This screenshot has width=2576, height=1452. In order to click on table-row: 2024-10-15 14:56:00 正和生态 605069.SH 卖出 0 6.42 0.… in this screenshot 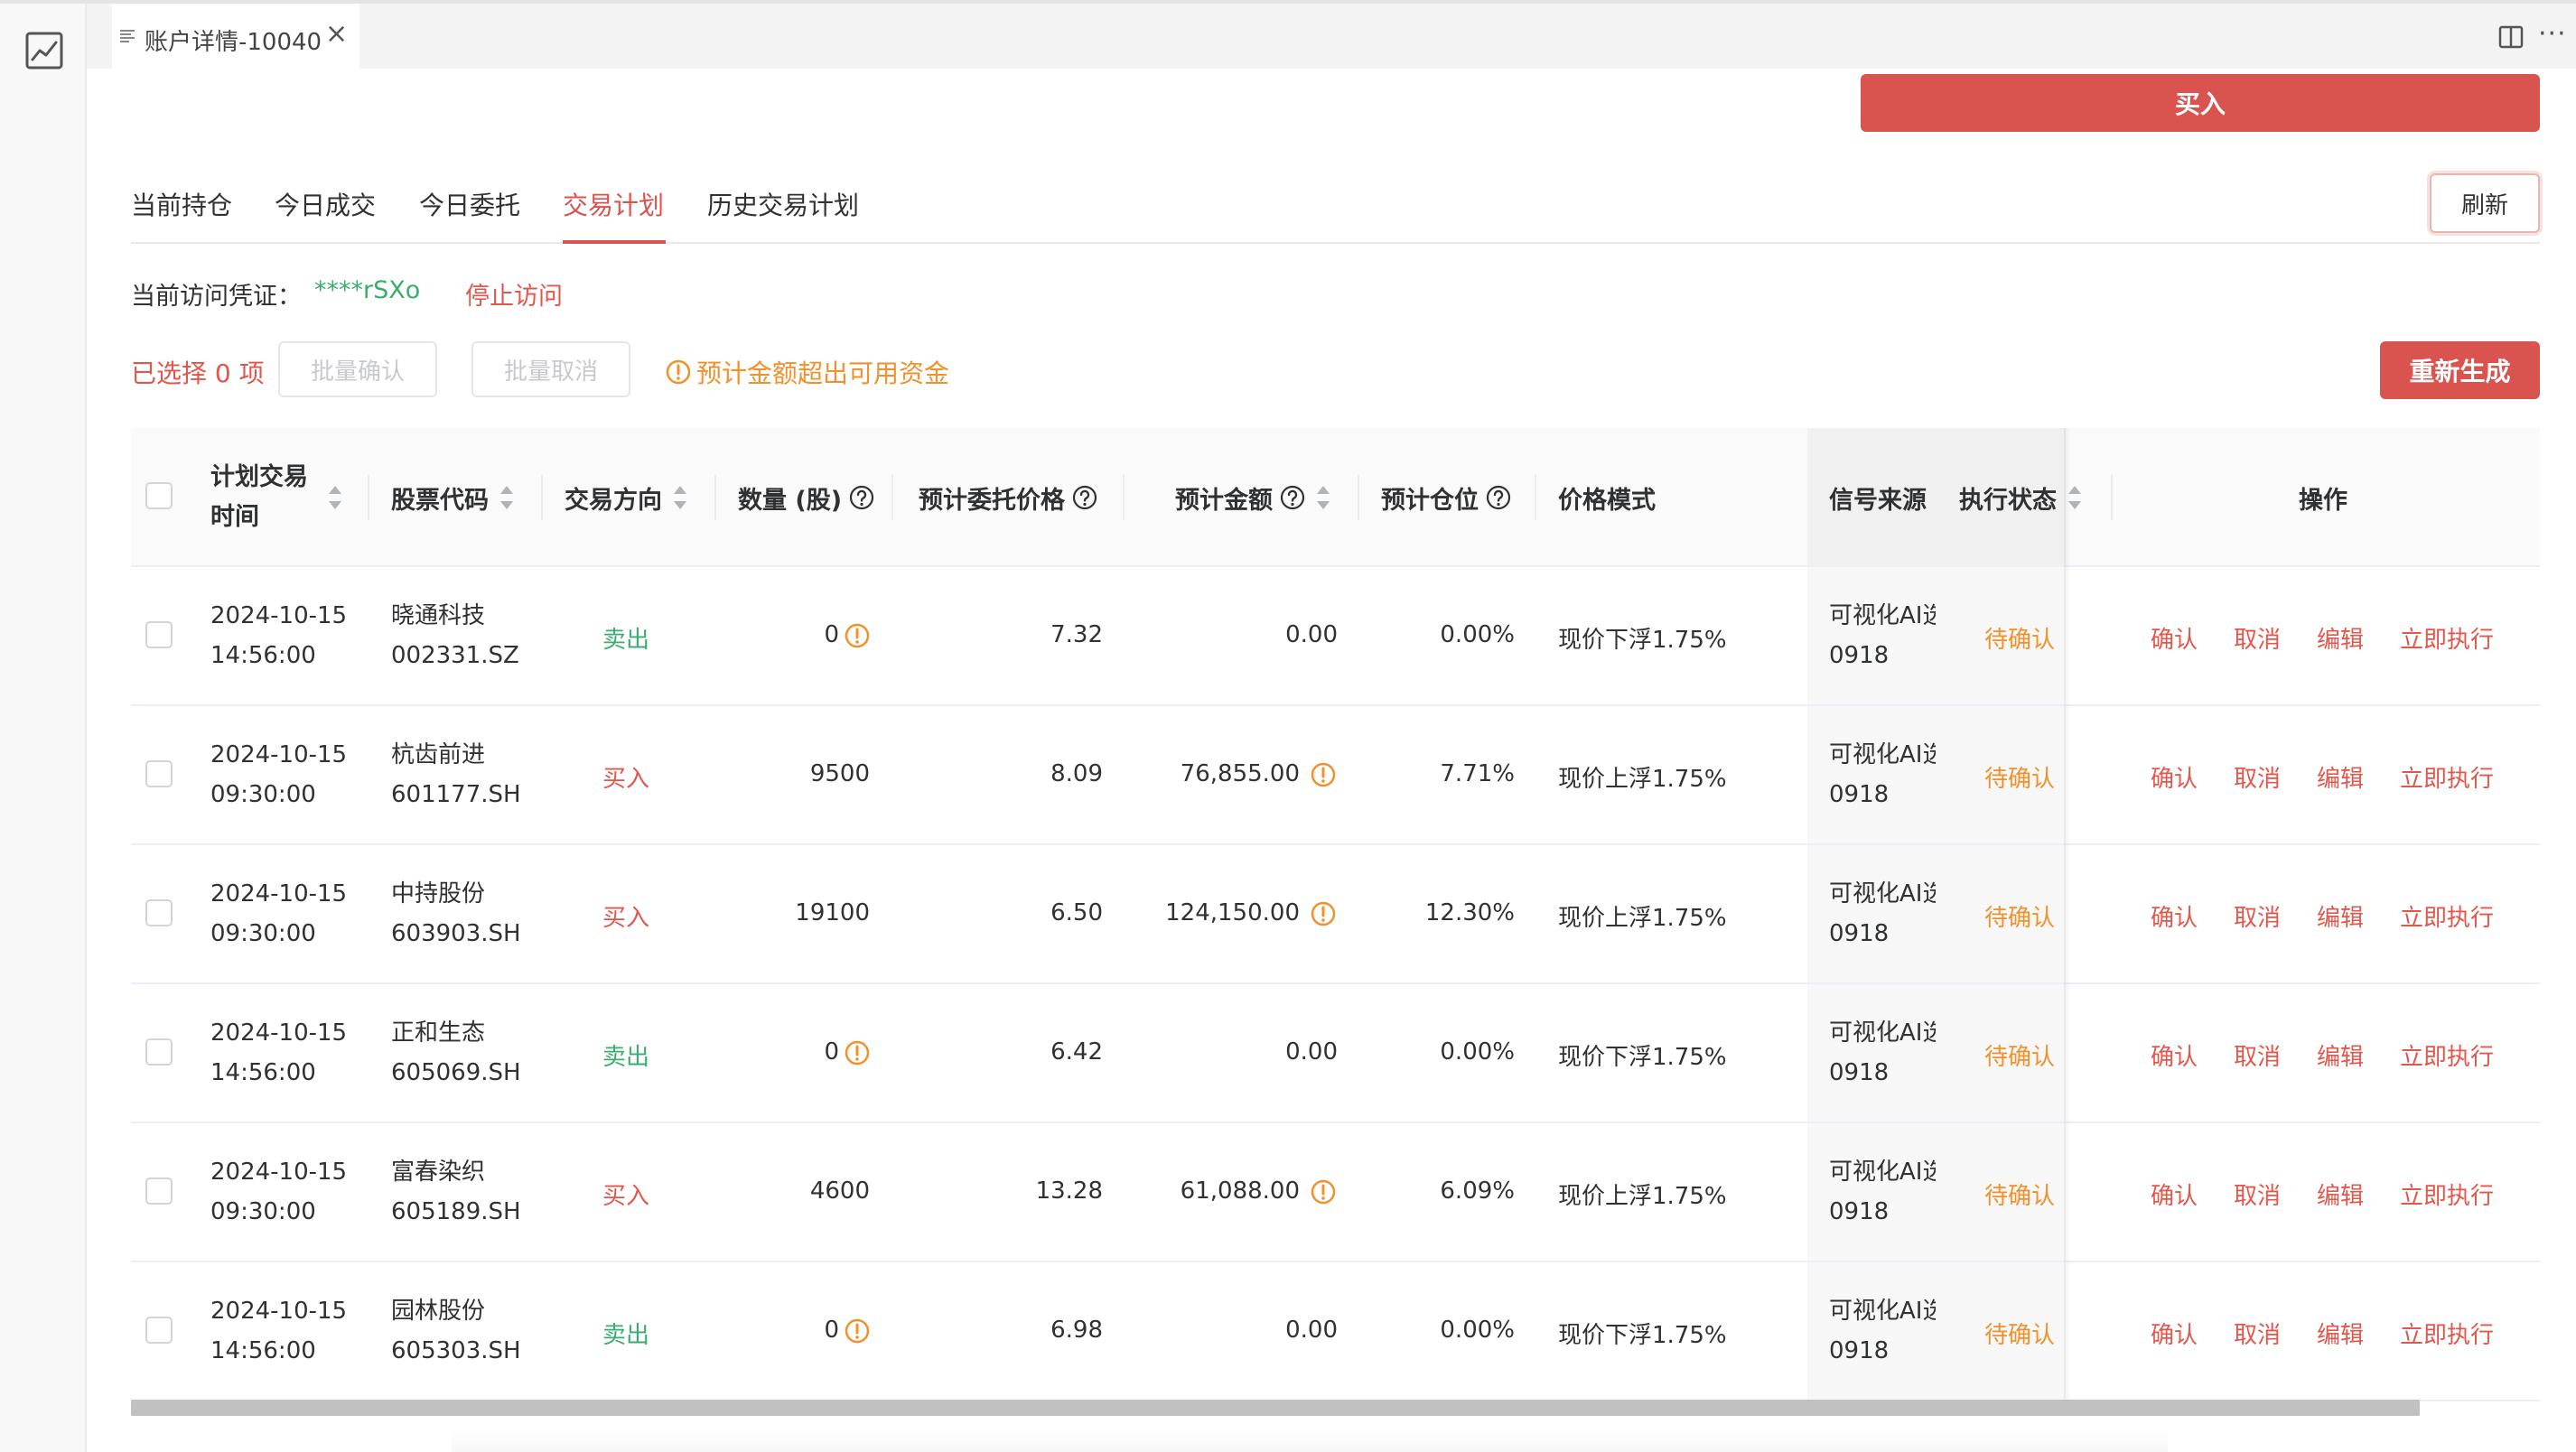, I will do `click(1335, 1054)`.